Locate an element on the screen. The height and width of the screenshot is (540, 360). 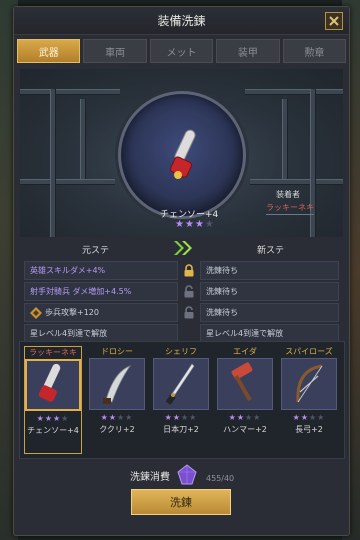
new-stats-label: 新ステ is located at coordinates (271, 251).